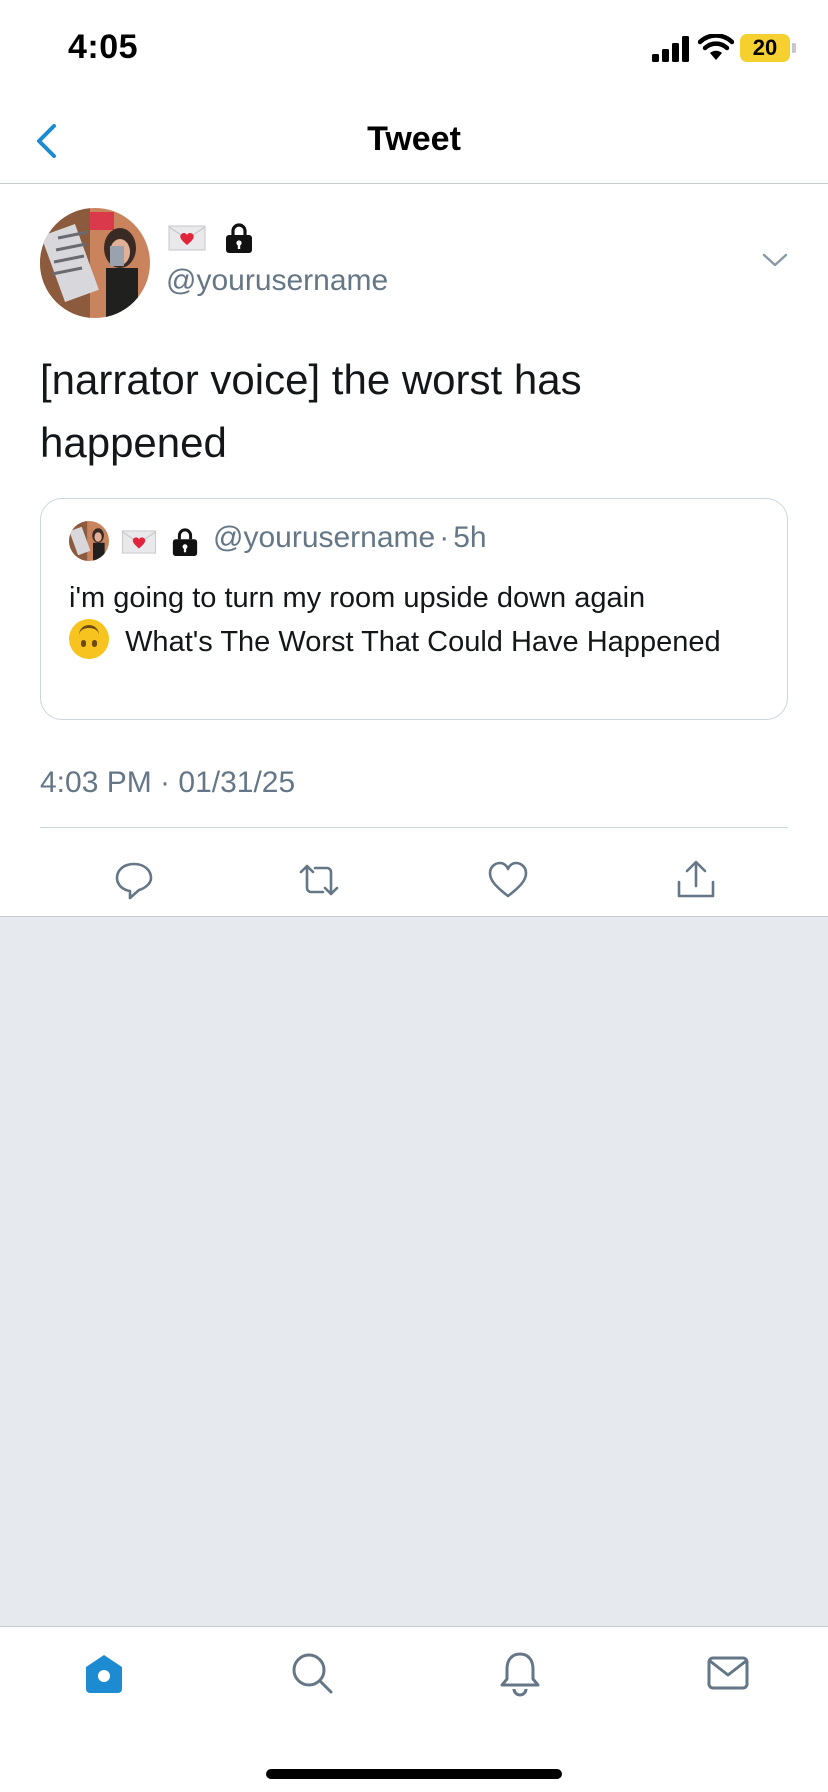 The image size is (828, 1792). I want to click on signal-icon, so click(670, 49).